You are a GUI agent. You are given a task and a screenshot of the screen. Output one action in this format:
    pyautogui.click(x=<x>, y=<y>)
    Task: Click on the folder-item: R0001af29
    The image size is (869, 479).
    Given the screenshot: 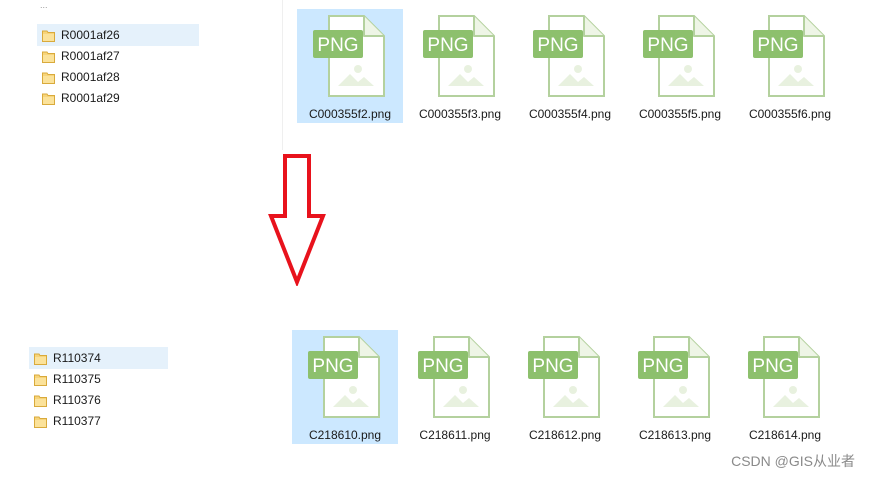 What is the action you would take?
    pyautogui.click(x=118, y=98)
    